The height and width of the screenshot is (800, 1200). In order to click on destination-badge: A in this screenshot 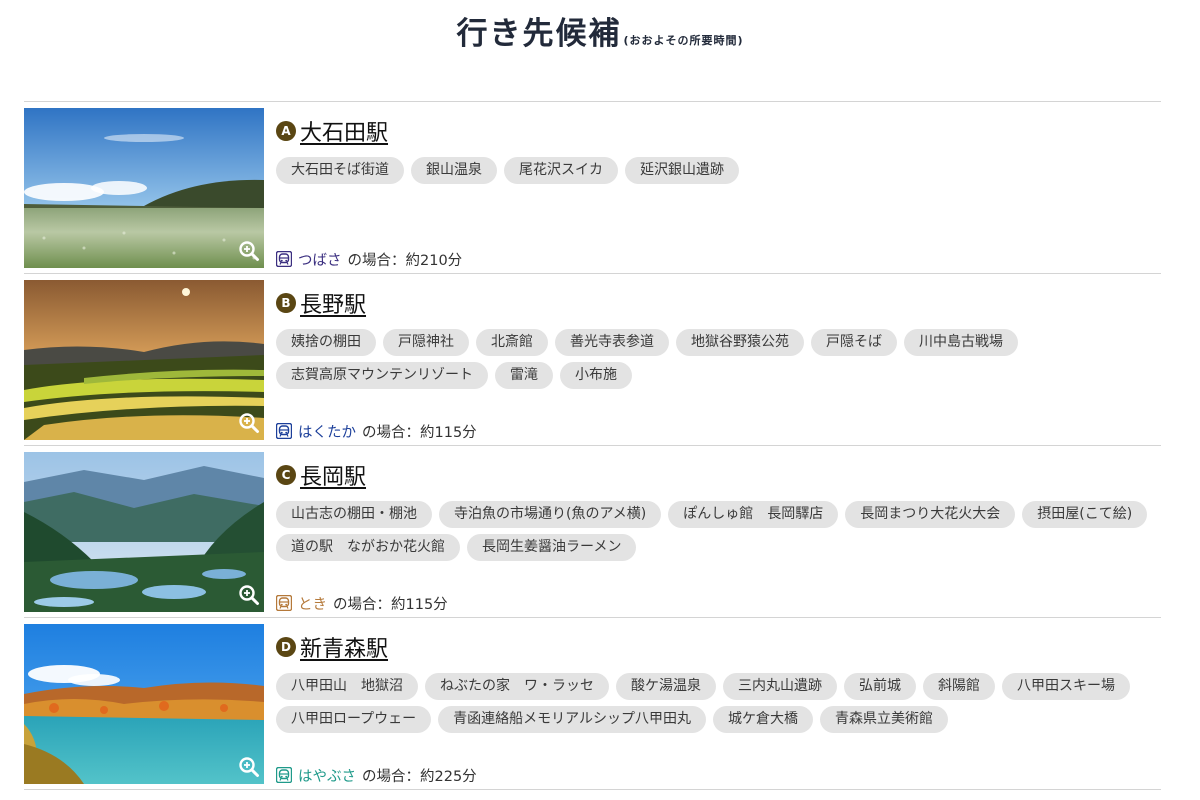, I will do `click(286, 131)`.